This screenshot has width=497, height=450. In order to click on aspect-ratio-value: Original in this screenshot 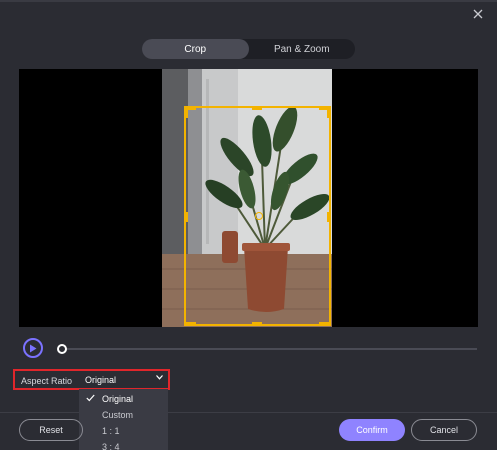, I will do `click(101, 379)`.